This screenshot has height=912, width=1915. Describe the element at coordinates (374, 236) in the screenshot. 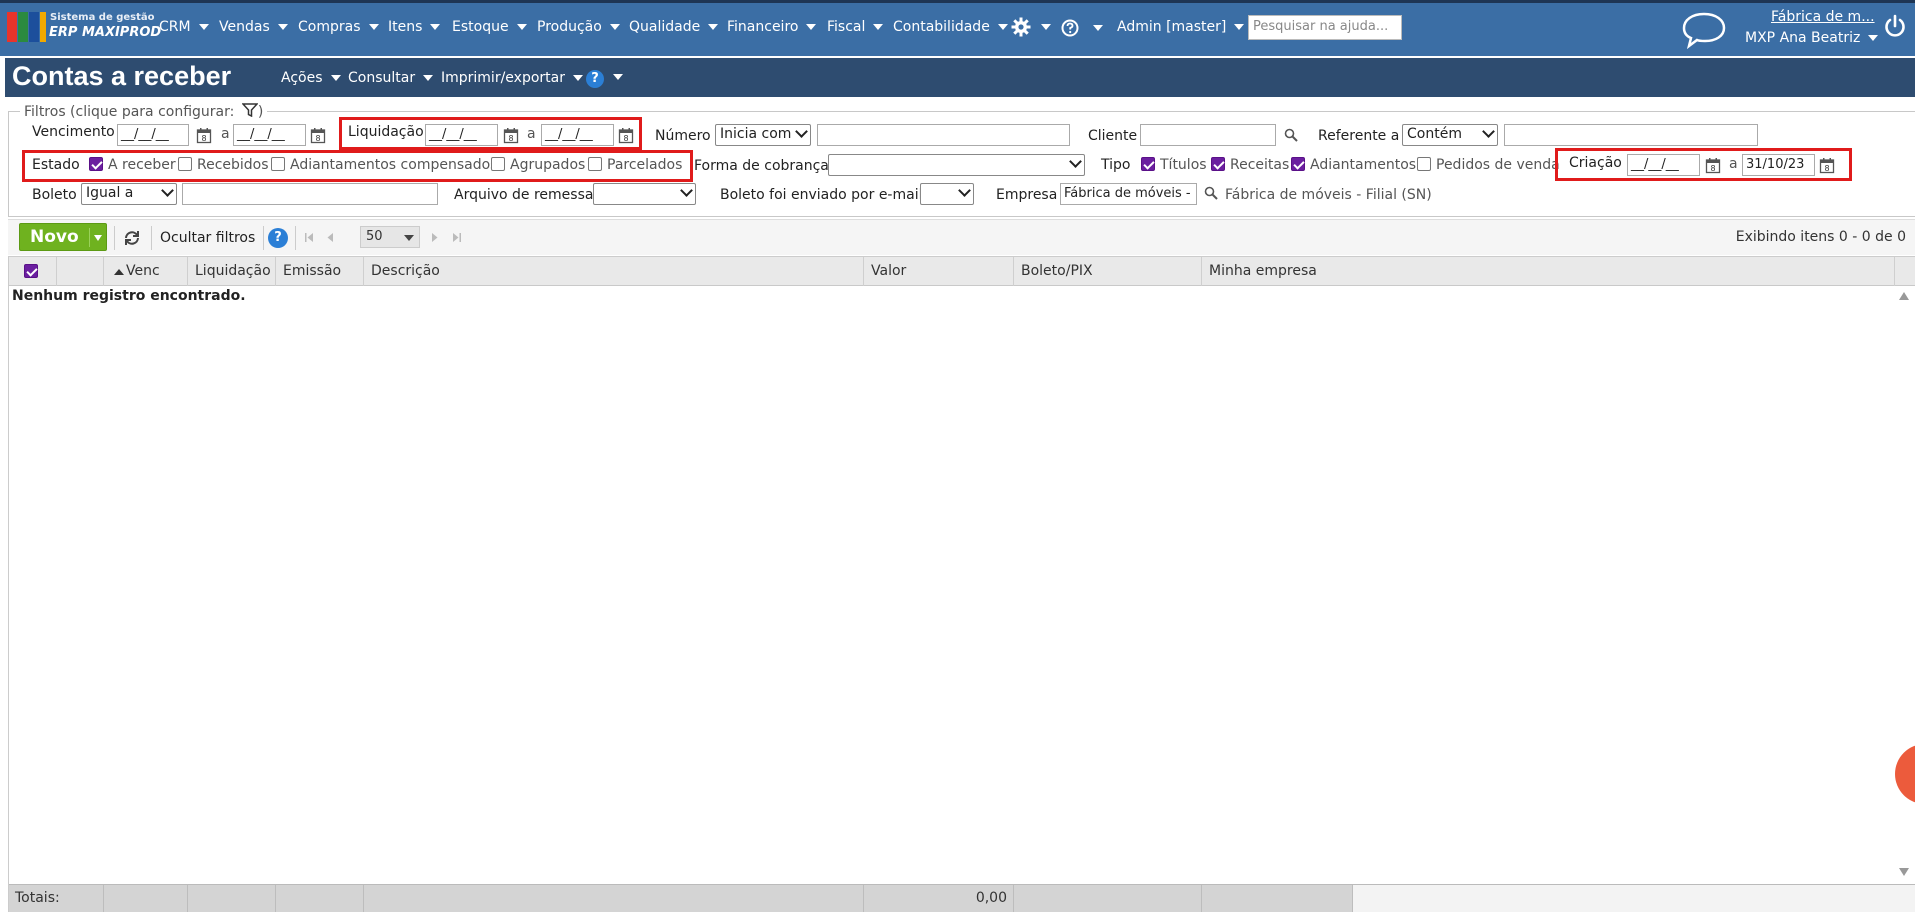

I see `page-size-value: 50` at that location.